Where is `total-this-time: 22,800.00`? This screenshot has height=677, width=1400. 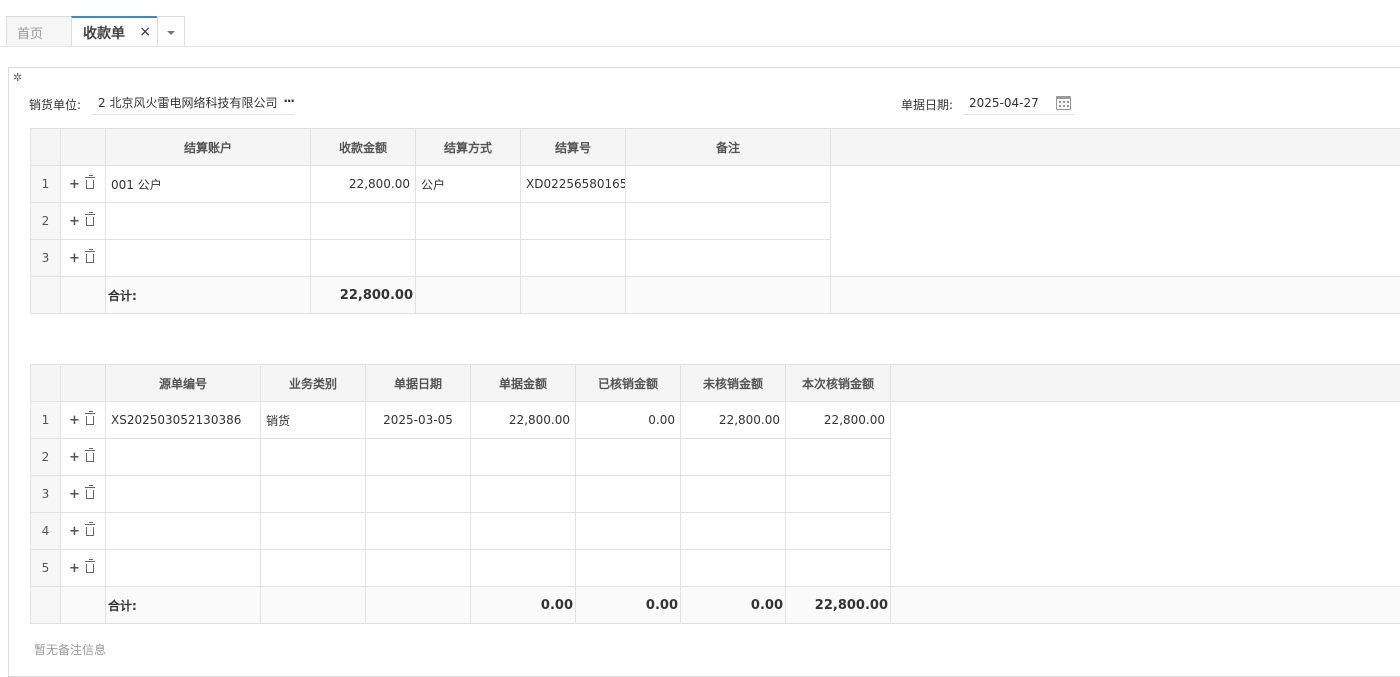
total-this-time: 22,800.00 is located at coordinates (838, 605).